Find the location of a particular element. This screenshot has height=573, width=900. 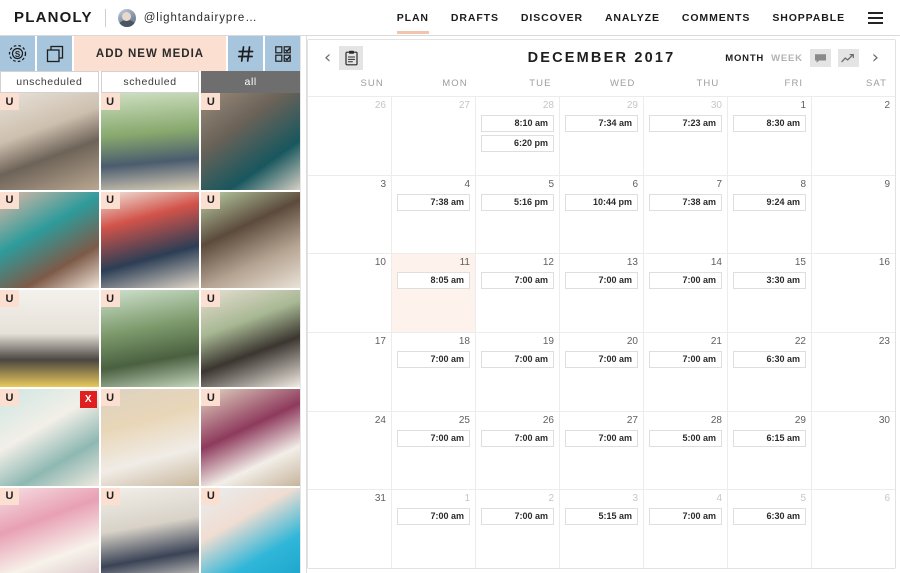

calendar-day-cell: 13 7:00 am is located at coordinates (602, 293).